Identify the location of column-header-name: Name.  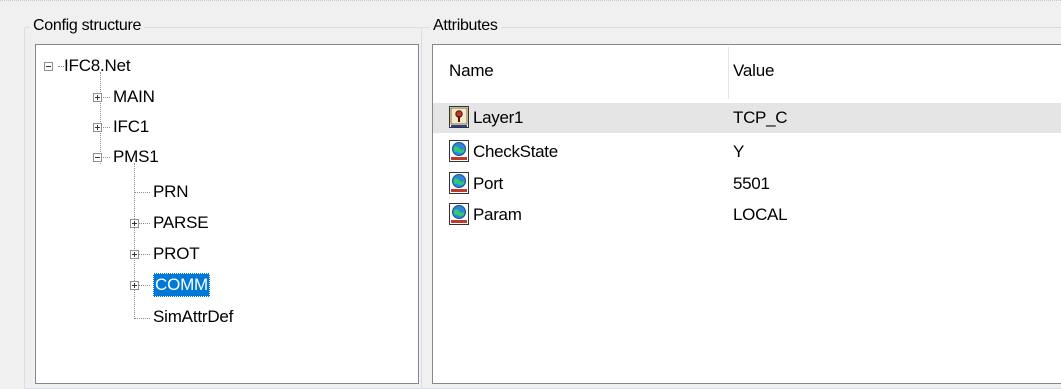
(471, 71).